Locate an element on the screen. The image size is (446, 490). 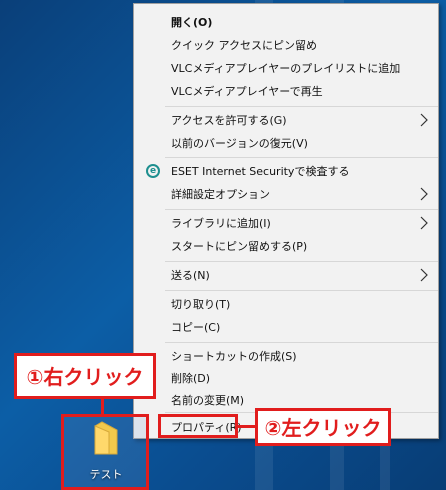
step2-annotation: ②左クリック is located at coordinates (323, 427).